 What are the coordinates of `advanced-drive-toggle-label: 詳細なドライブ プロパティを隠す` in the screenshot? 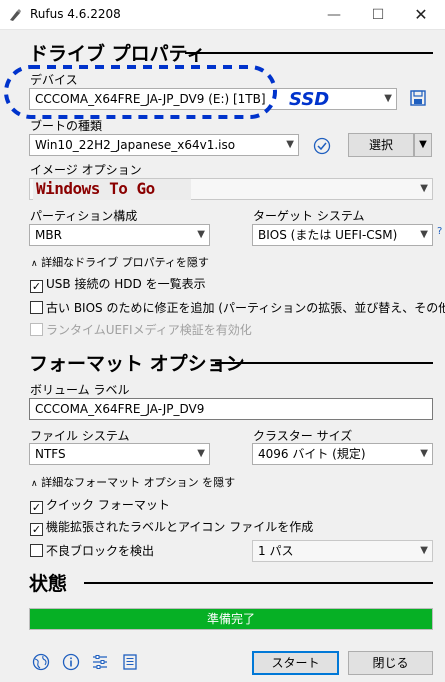 It's located at (125, 262).